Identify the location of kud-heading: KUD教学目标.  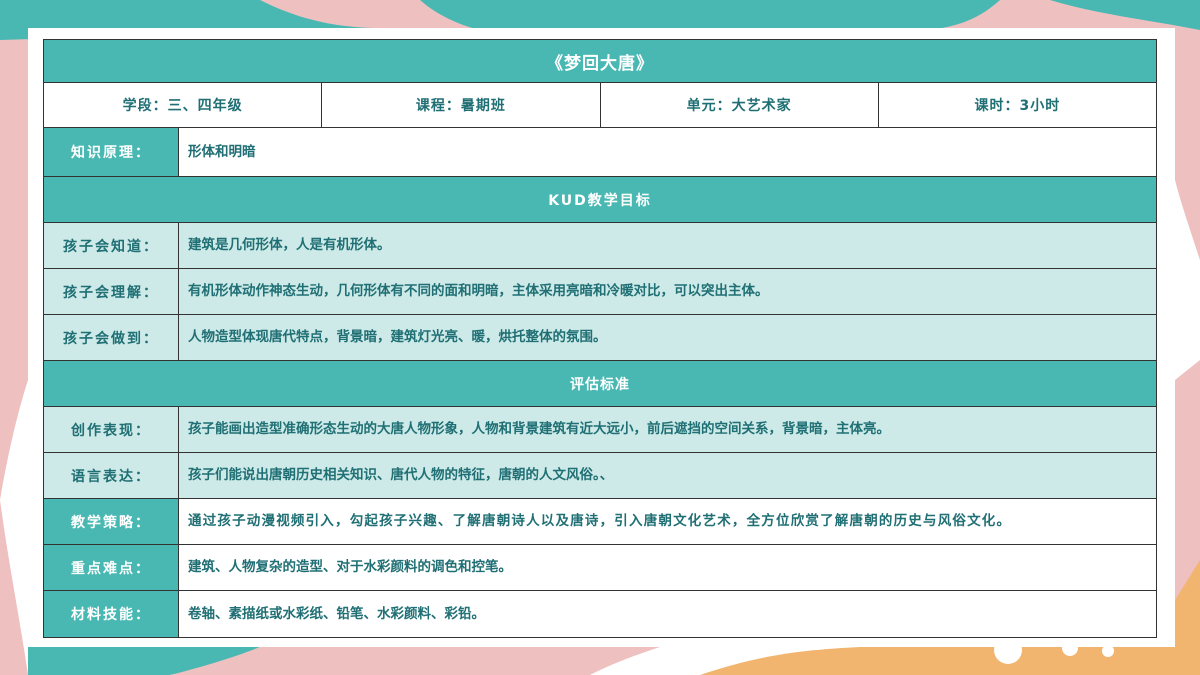
(600, 200).